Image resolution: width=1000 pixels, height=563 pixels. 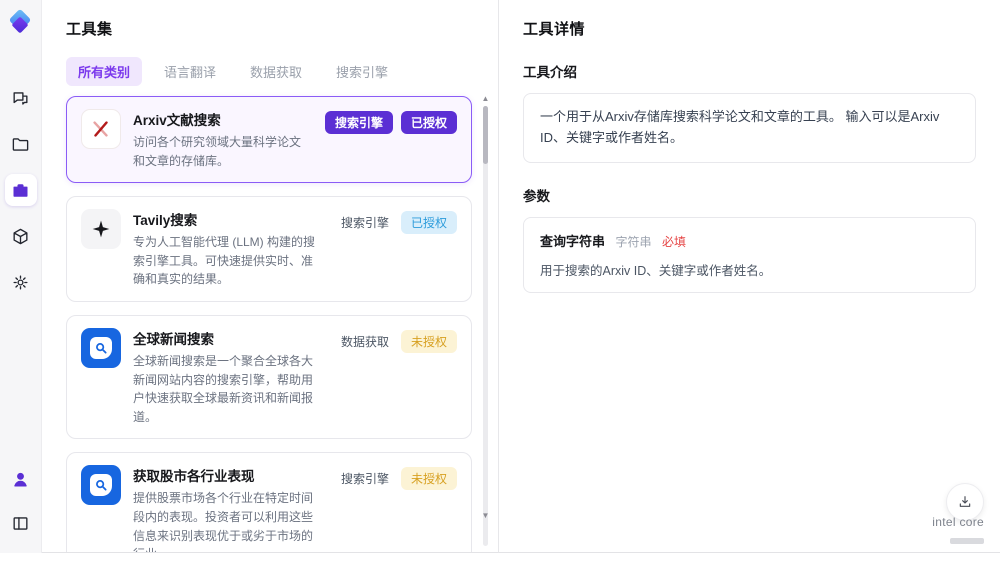 I want to click on tool-description: 访问各个研究领域大量科学论文和文章的存储库。, so click(x=217, y=151).